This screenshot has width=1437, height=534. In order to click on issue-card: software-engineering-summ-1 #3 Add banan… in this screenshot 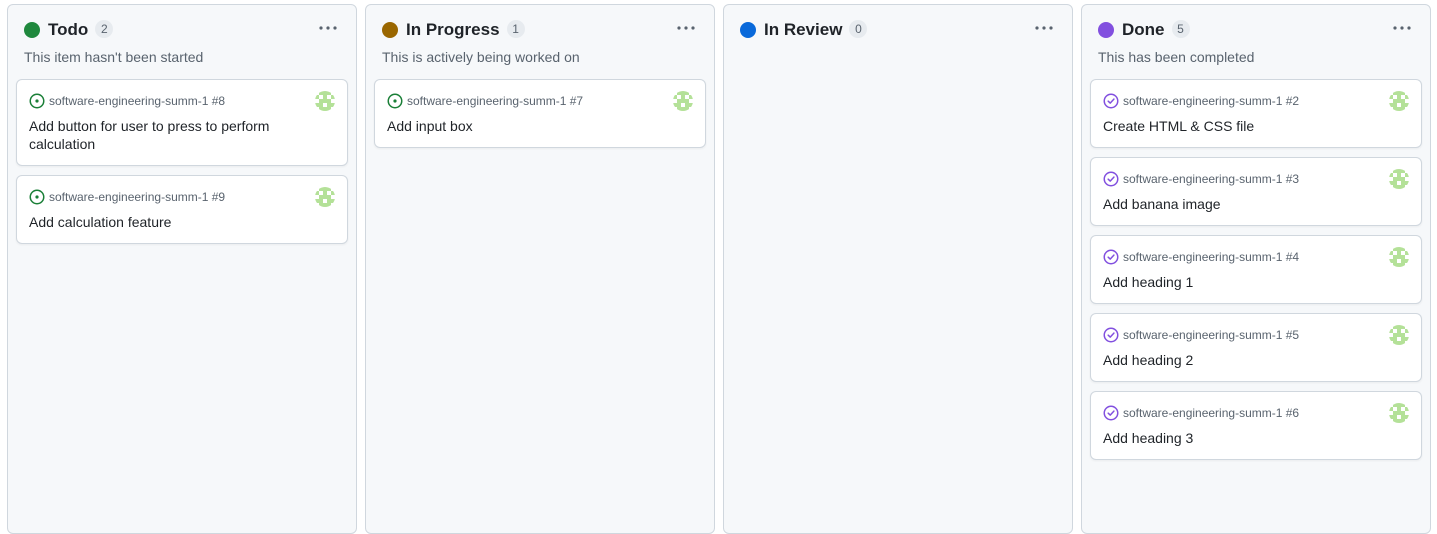, I will do `click(1256, 191)`.